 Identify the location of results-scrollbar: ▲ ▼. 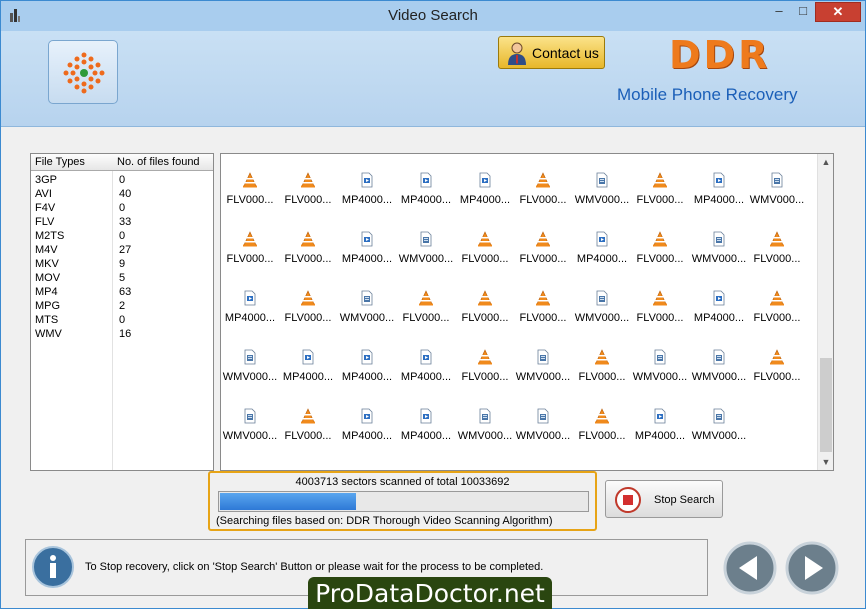
(825, 312).